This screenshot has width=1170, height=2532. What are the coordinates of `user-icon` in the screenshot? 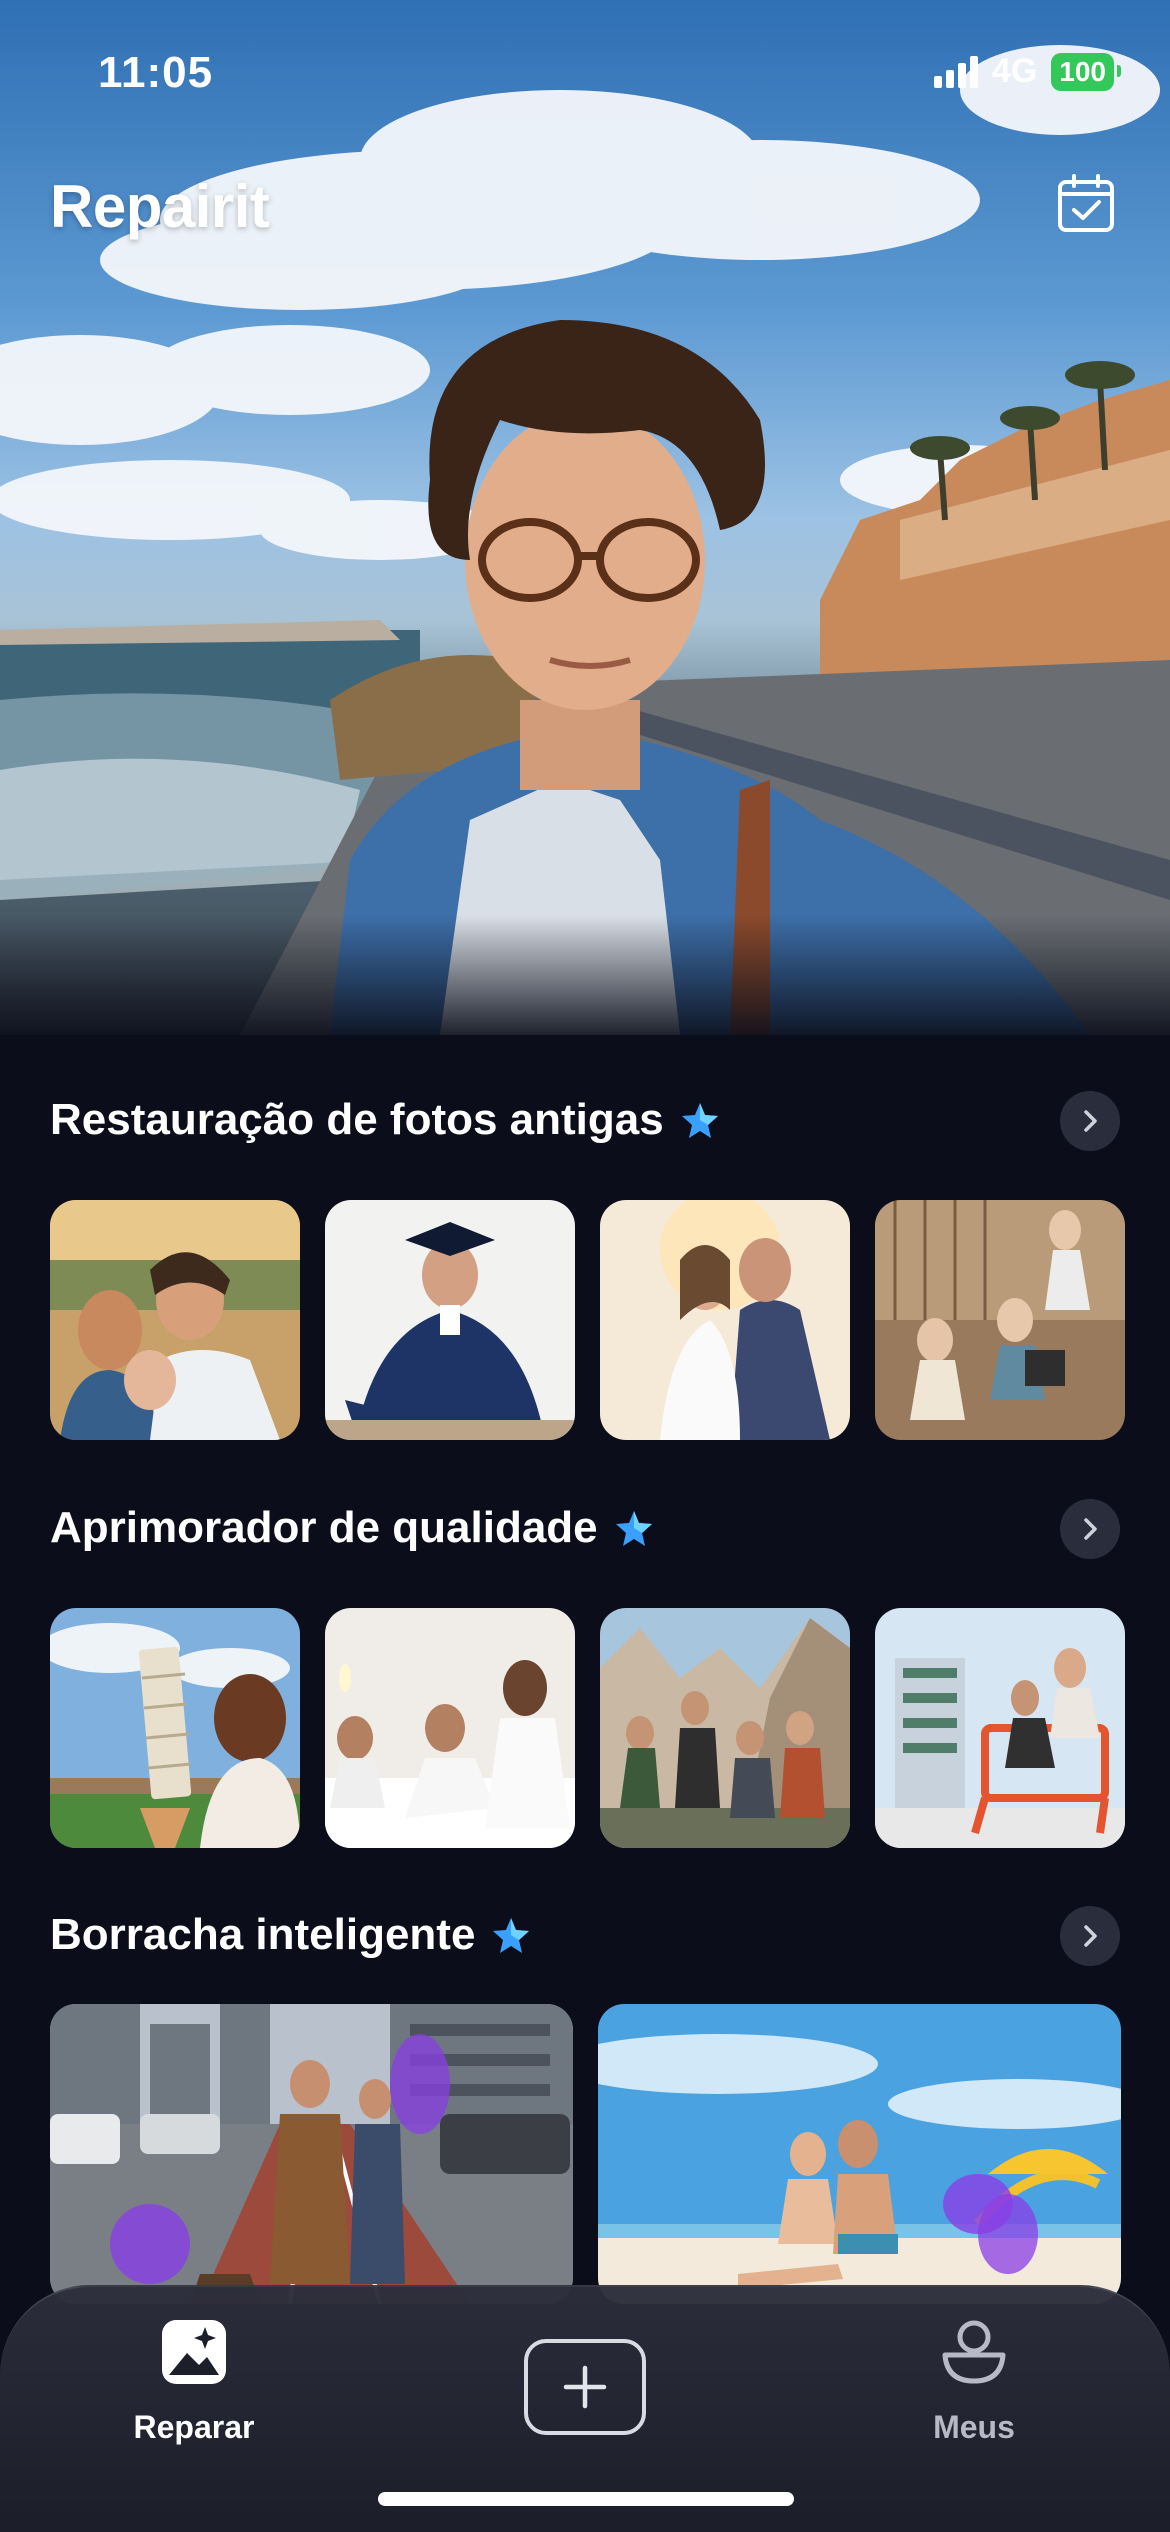 It's located at (974, 2352).